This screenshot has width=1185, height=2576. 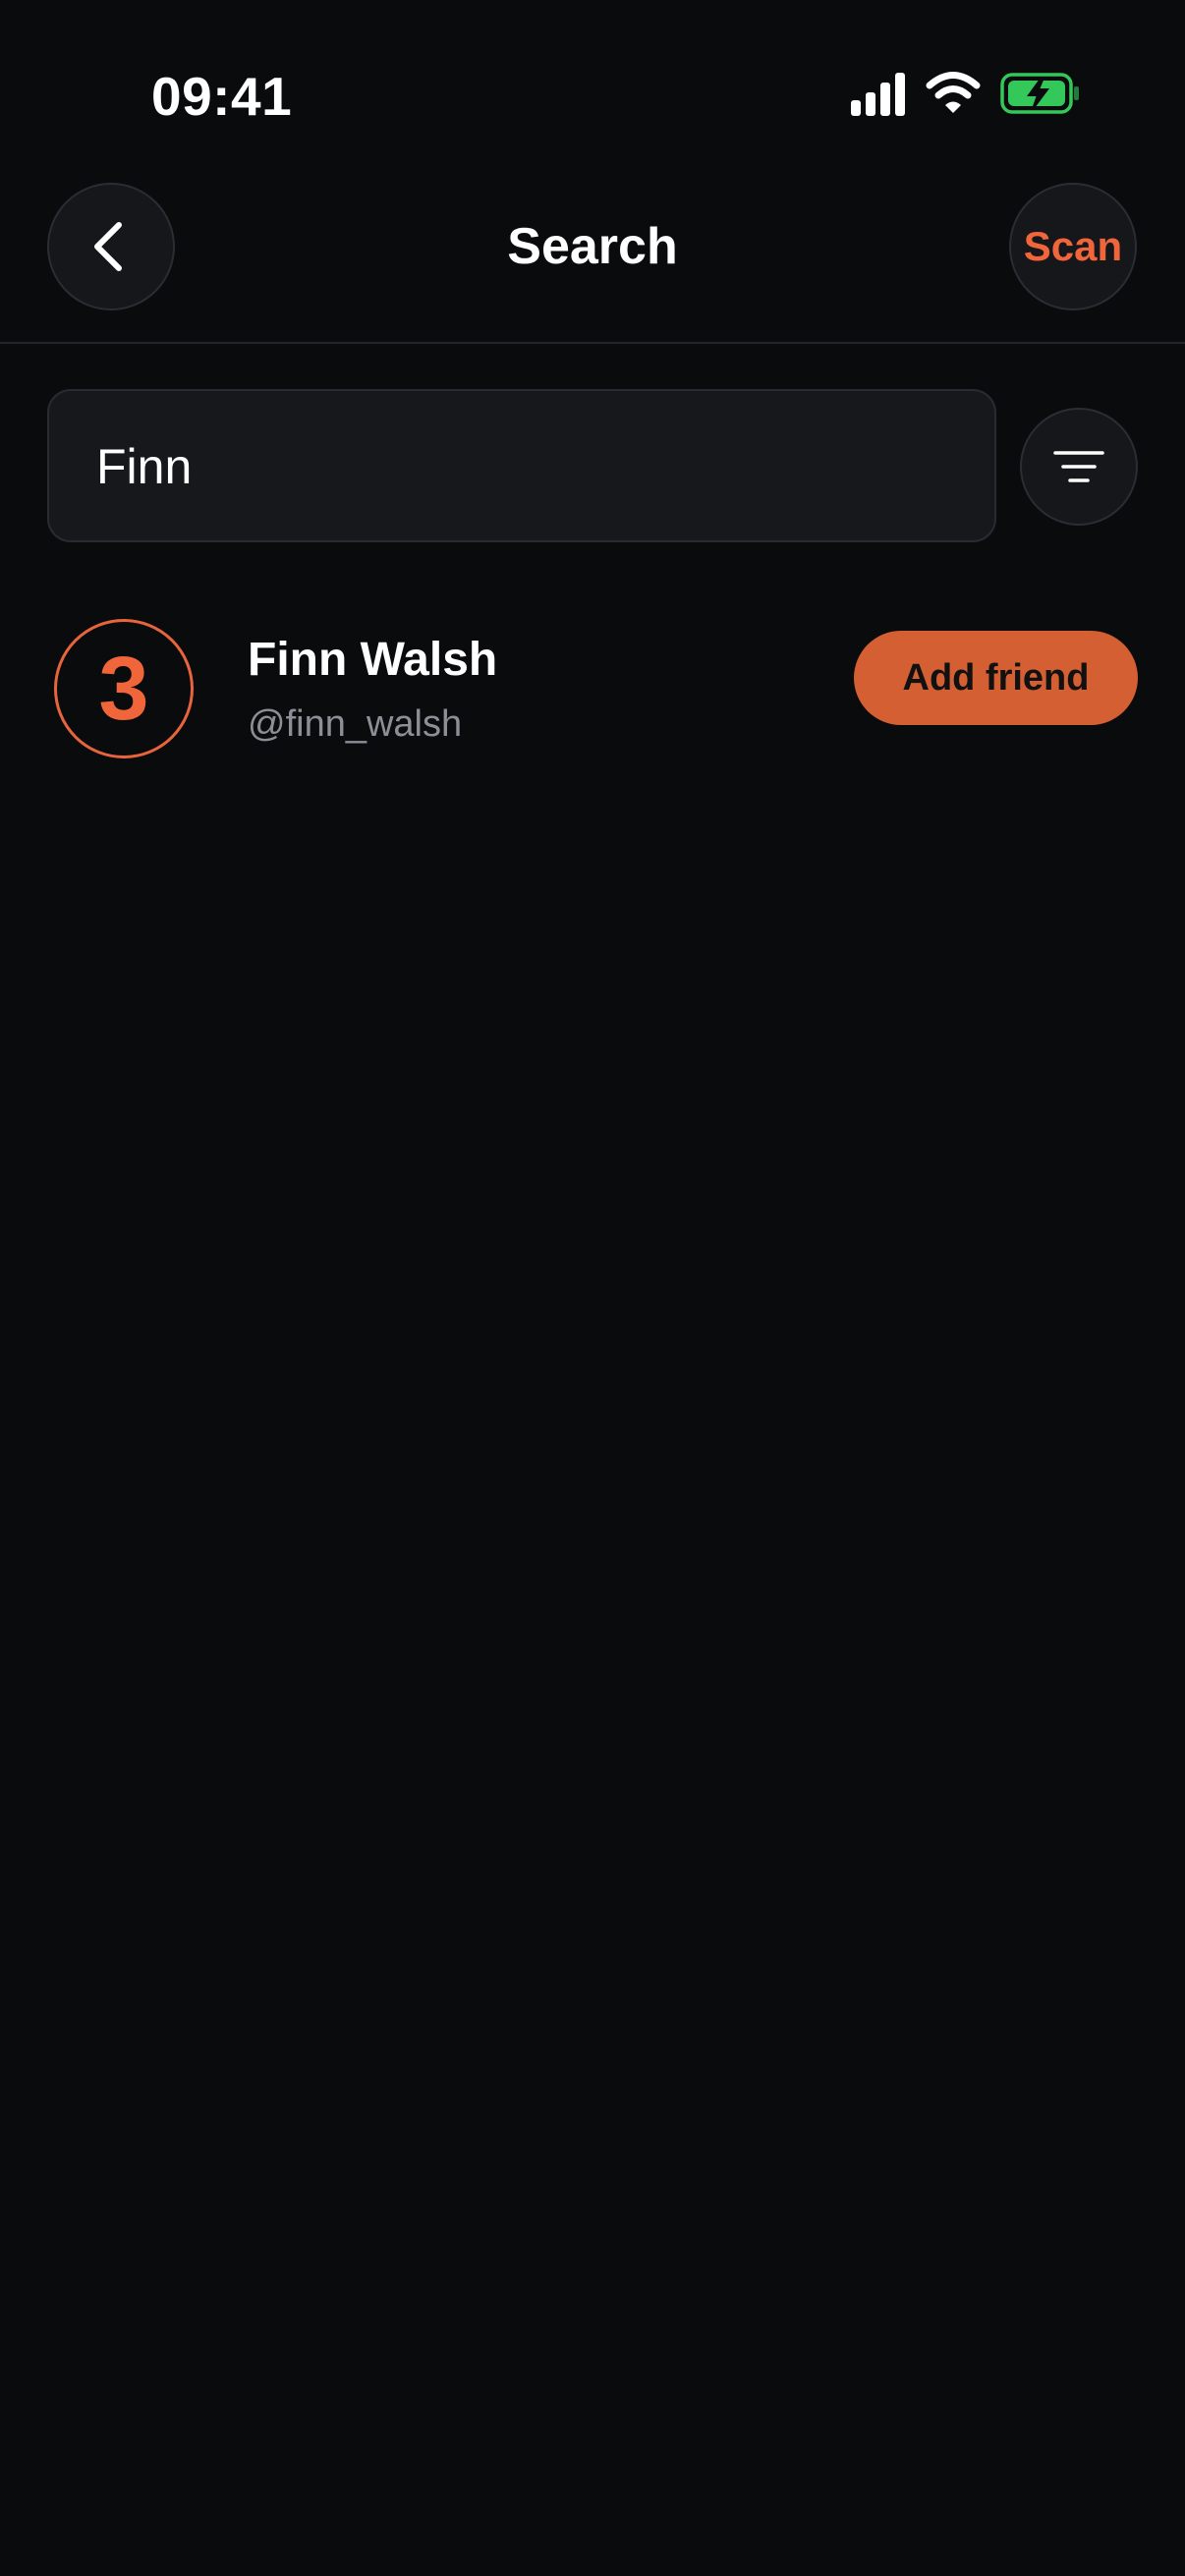 What do you see at coordinates (954, 92) in the screenshot?
I see `wifi-icon` at bounding box center [954, 92].